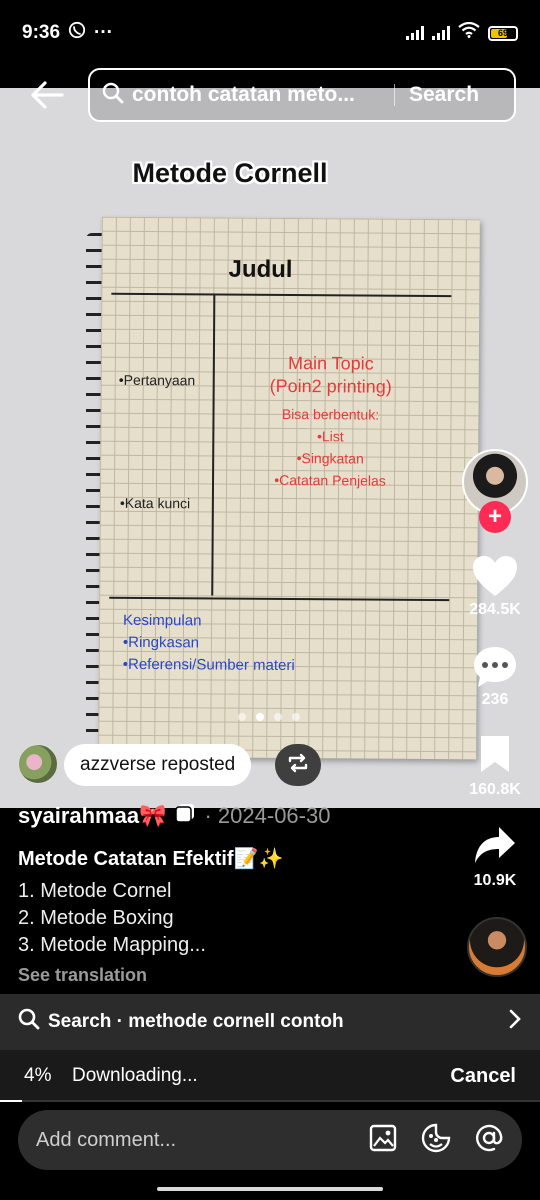 This screenshot has width=540, height=1200. I want to click on summary-item: •Referensi/Sumber materi, so click(208, 665).